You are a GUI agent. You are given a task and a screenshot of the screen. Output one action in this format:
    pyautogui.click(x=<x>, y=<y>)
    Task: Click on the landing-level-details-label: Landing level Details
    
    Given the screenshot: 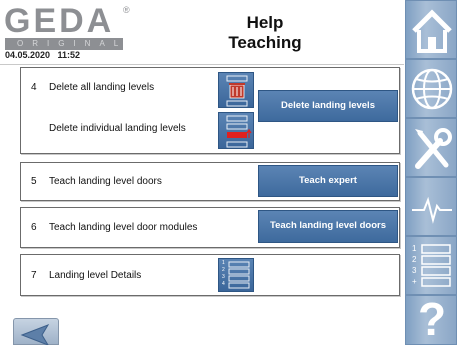 What is the action you would take?
    pyautogui.click(x=95, y=275)
    